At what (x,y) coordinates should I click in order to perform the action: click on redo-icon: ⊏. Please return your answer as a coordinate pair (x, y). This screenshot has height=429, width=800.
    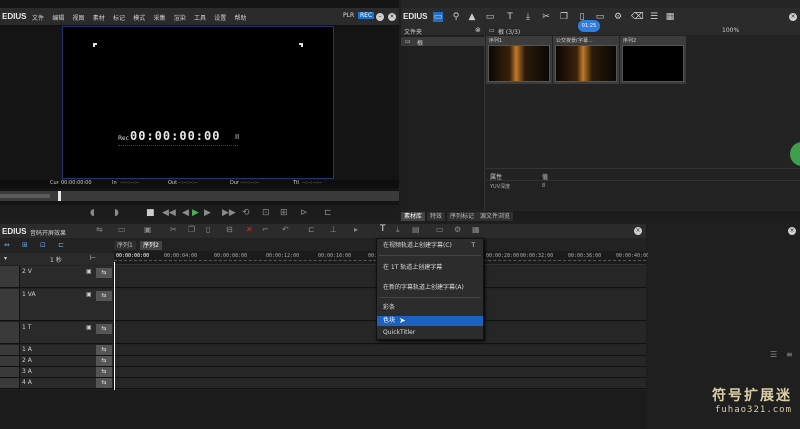
    Looking at the image, I should click on (311, 229).